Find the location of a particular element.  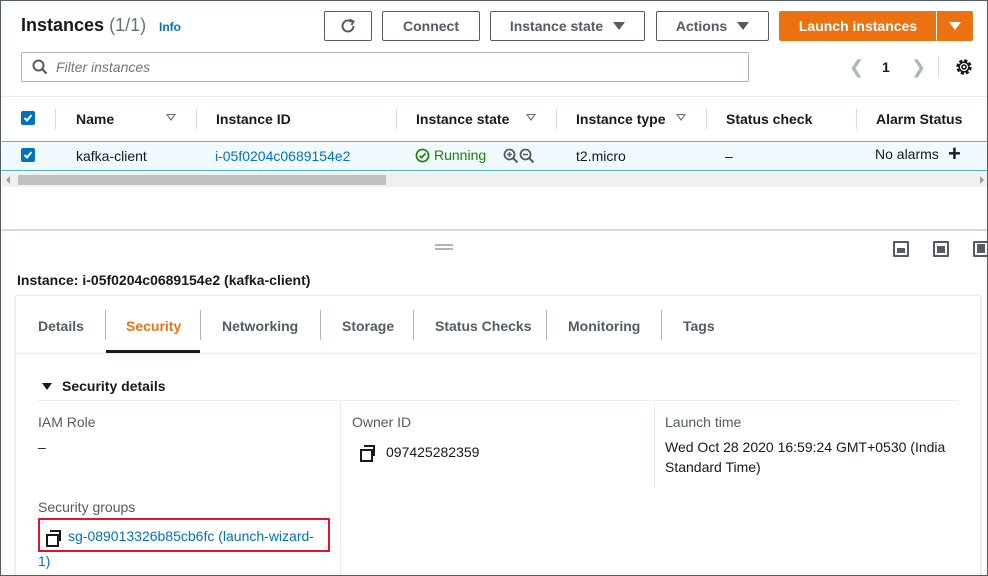

security-groups-label: Security groups is located at coordinates (87, 507).